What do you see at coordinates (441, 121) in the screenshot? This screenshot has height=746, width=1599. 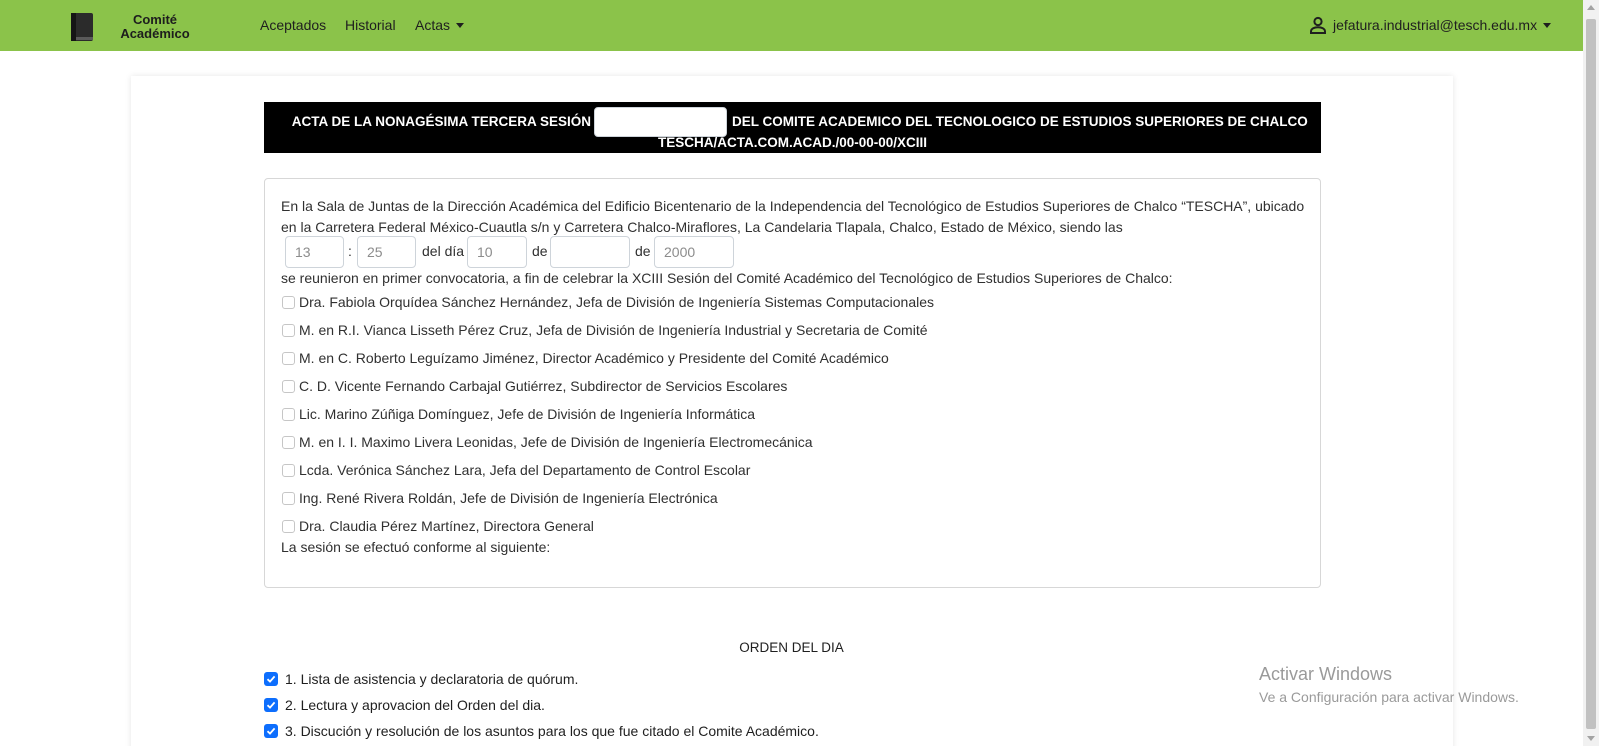 I see `acta-title-part1: ACTA DE LA NONAGÉSIMA TERCERA SESIÓN` at bounding box center [441, 121].